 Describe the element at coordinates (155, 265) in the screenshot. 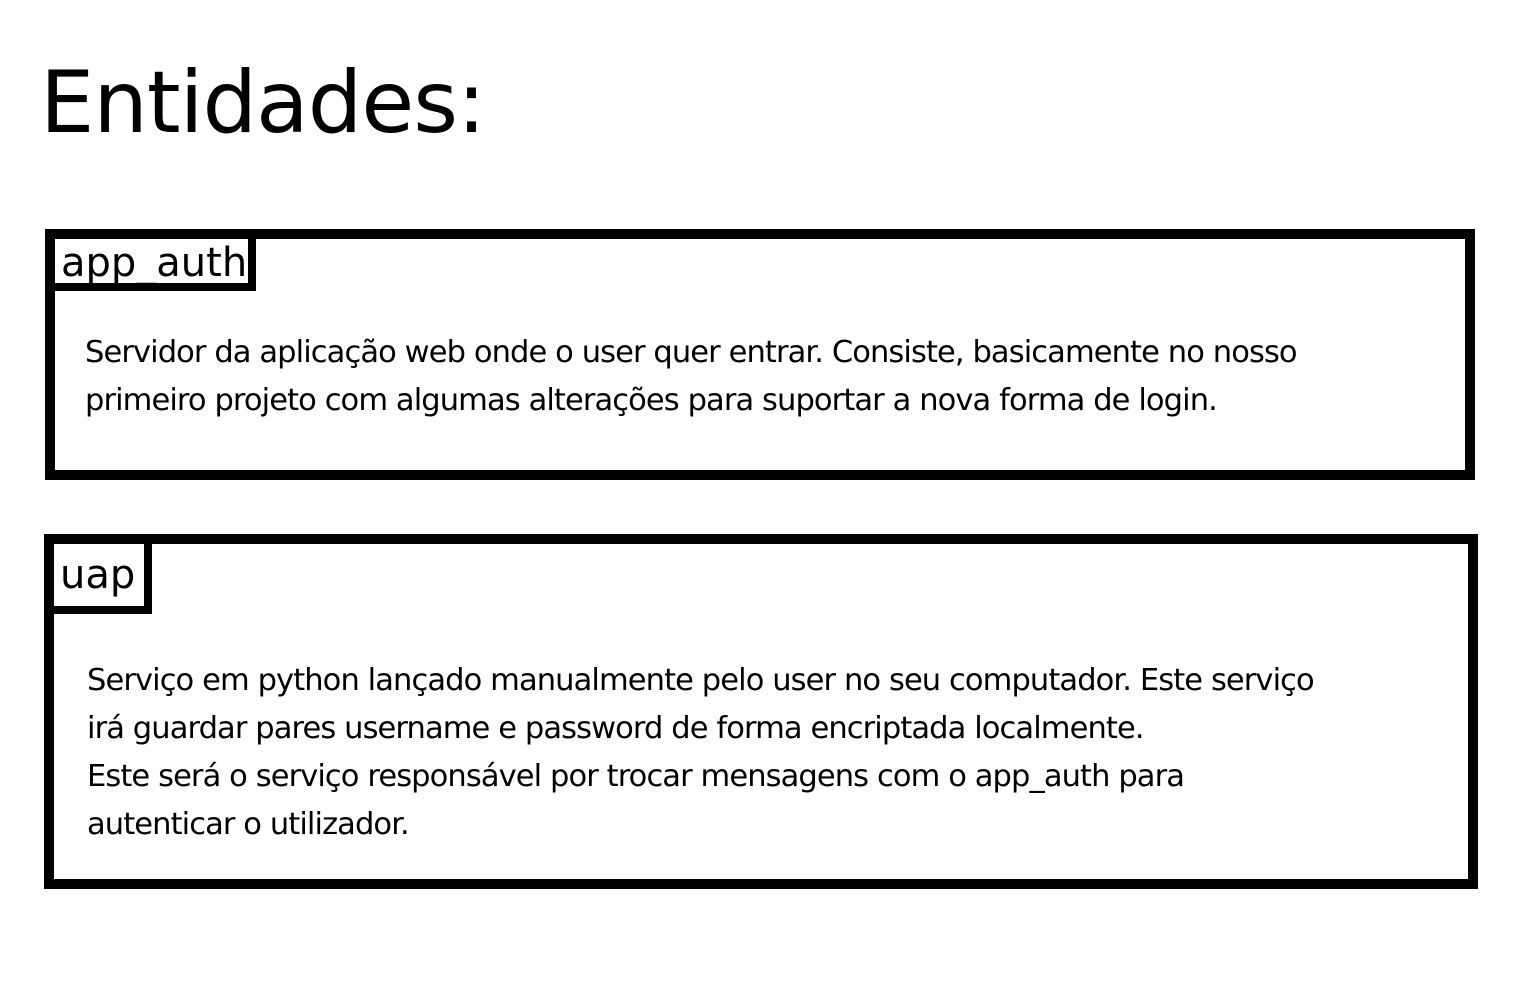

I see `entity-label-app-auth: app_auth` at that location.